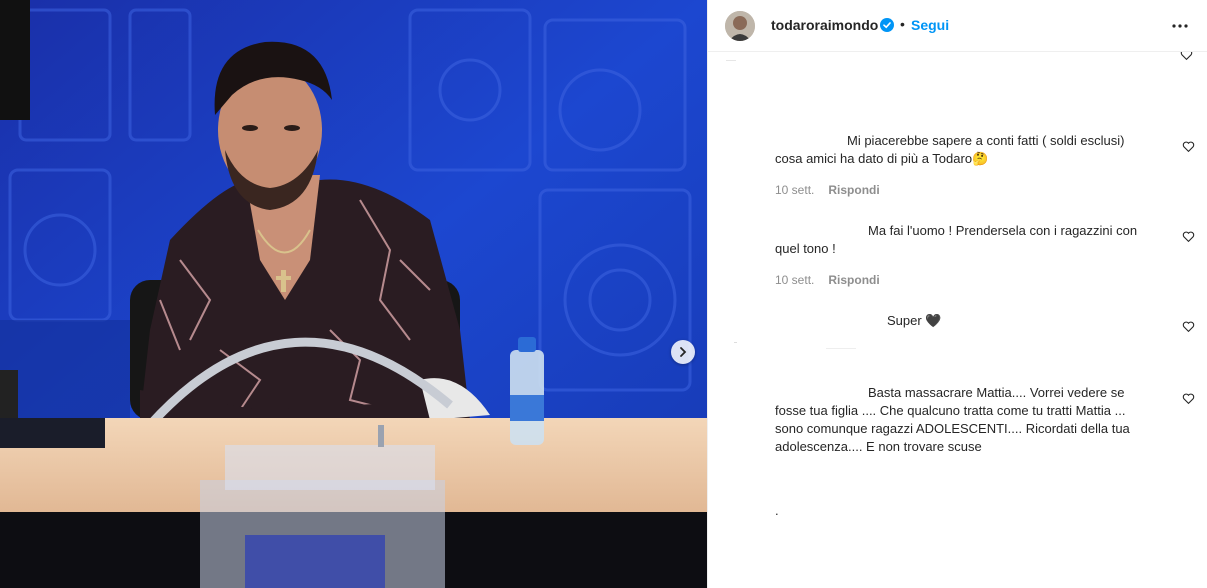 This screenshot has height=588, width=1207. Describe the element at coordinates (805, 248) in the screenshot. I see `comment-2-line-2: quel tono !` at that location.